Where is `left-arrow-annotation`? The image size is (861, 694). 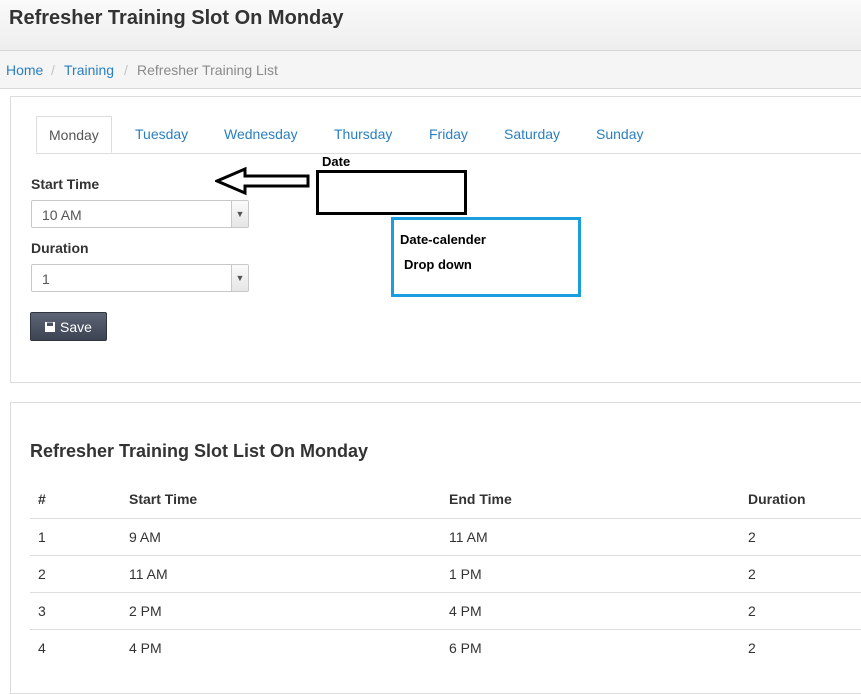 left-arrow-annotation is located at coordinates (262, 181).